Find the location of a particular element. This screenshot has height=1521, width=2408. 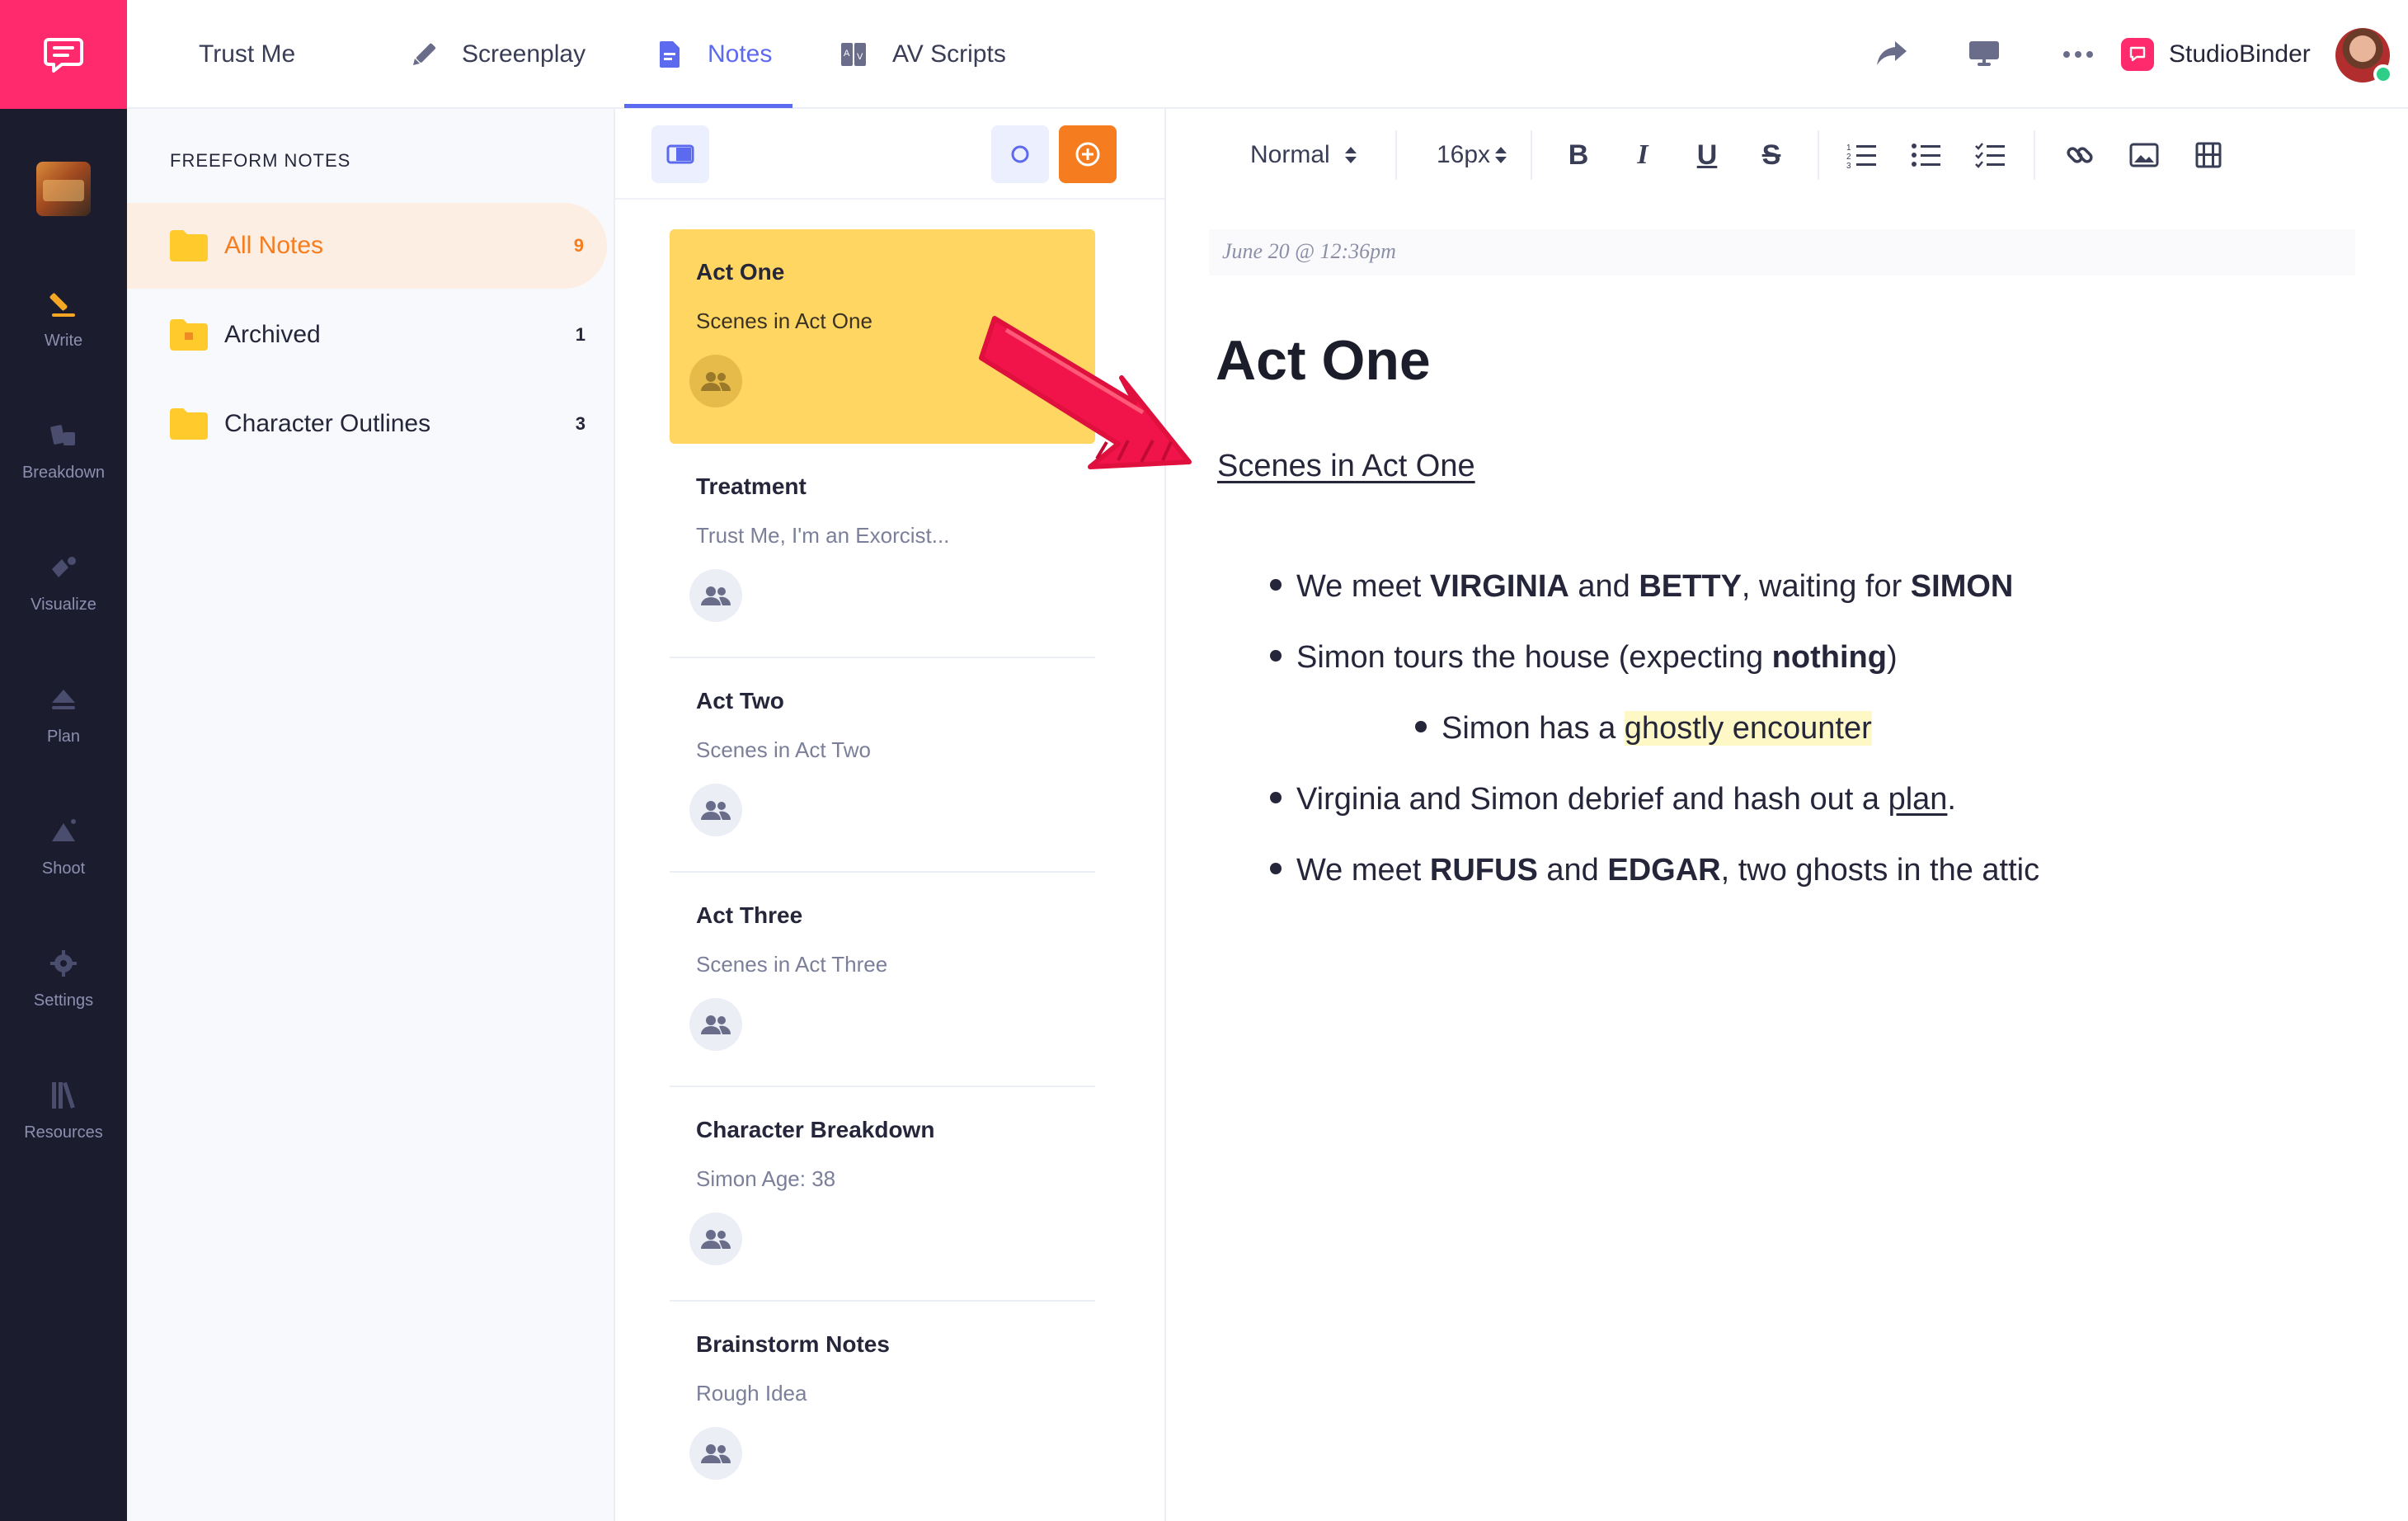

checklist-button is located at coordinates (1991, 155).